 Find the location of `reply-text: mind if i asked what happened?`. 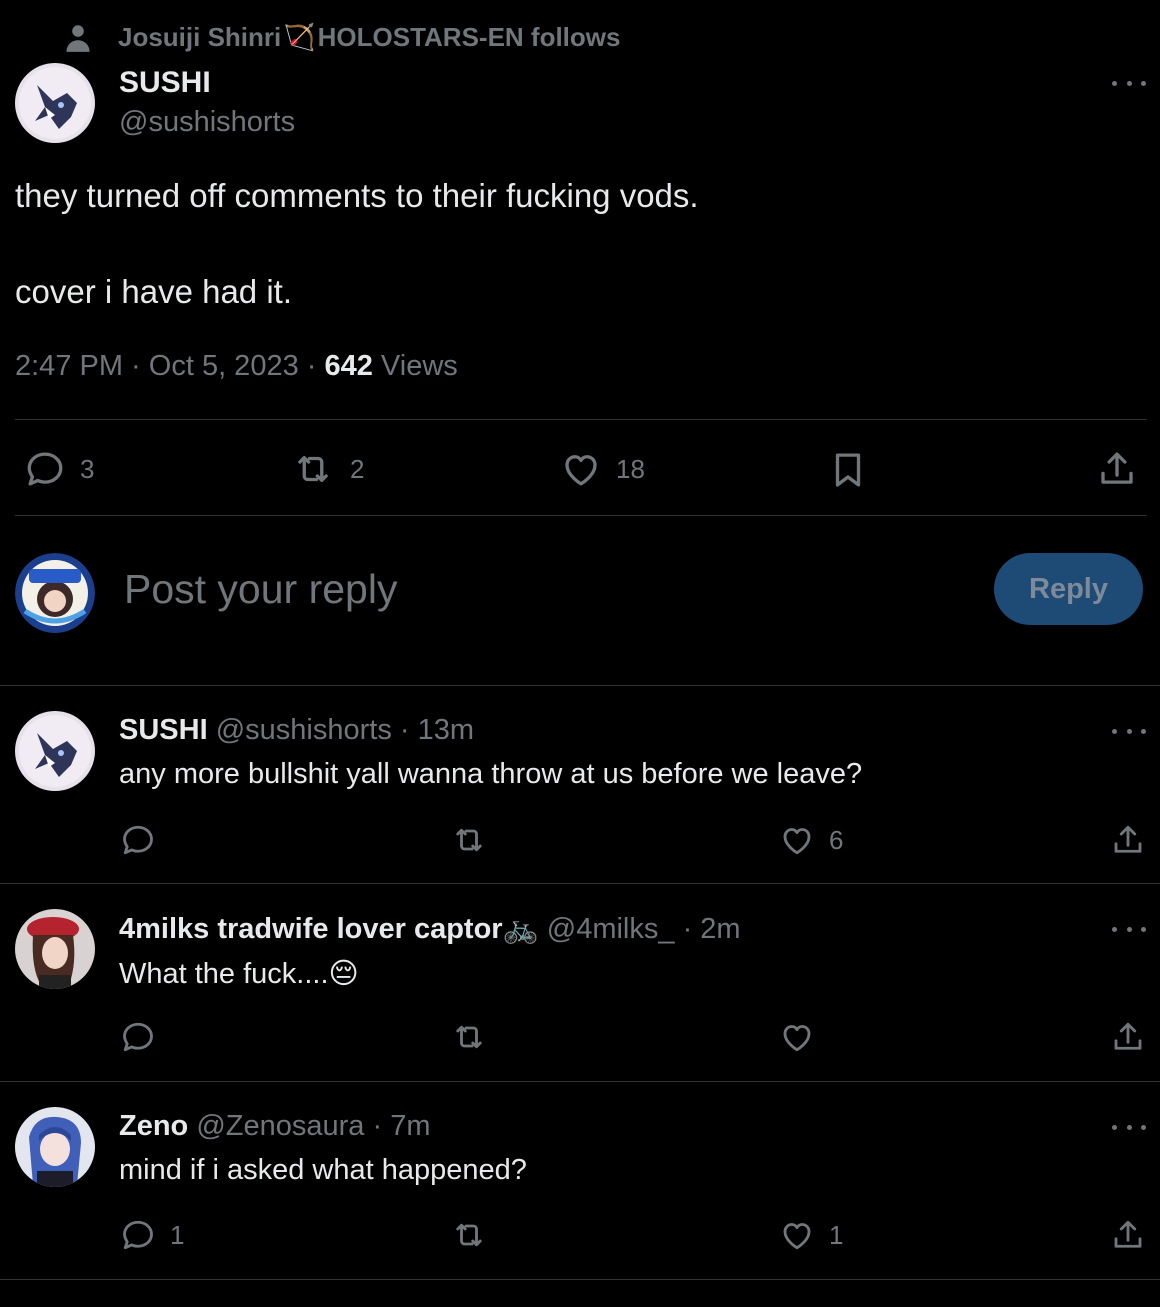

reply-text: mind if i asked what happened? is located at coordinates (323, 1170).